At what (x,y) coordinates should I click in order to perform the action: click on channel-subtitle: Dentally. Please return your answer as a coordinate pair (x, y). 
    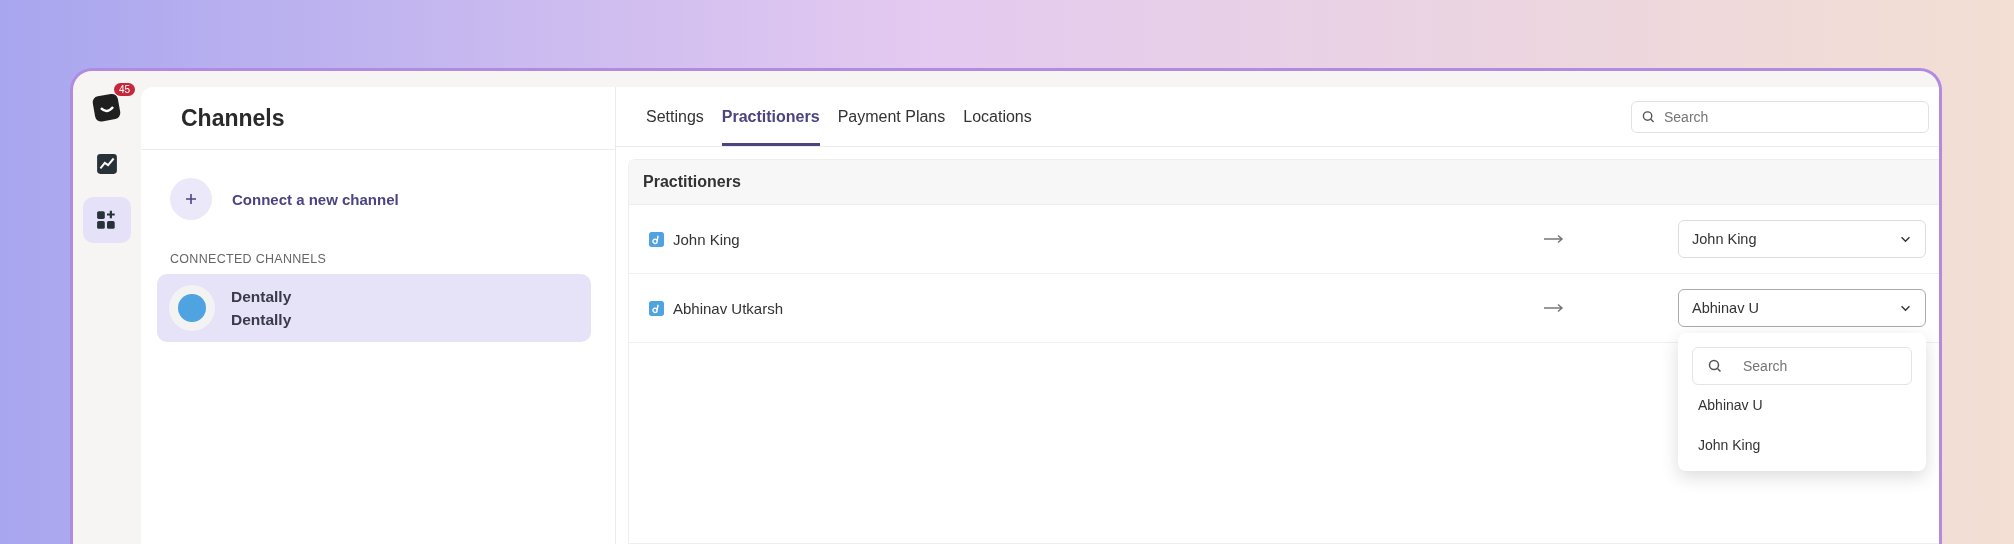
    Looking at the image, I should click on (261, 319).